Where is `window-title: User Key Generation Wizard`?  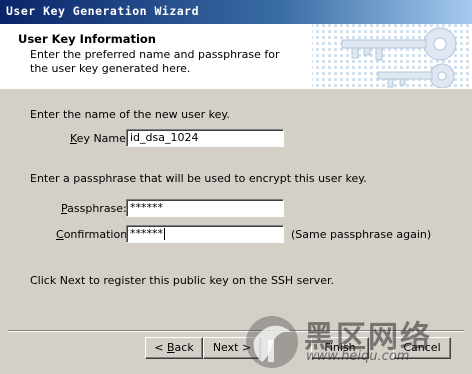
window-title: User Key Generation Wizard is located at coordinates (103, 11).